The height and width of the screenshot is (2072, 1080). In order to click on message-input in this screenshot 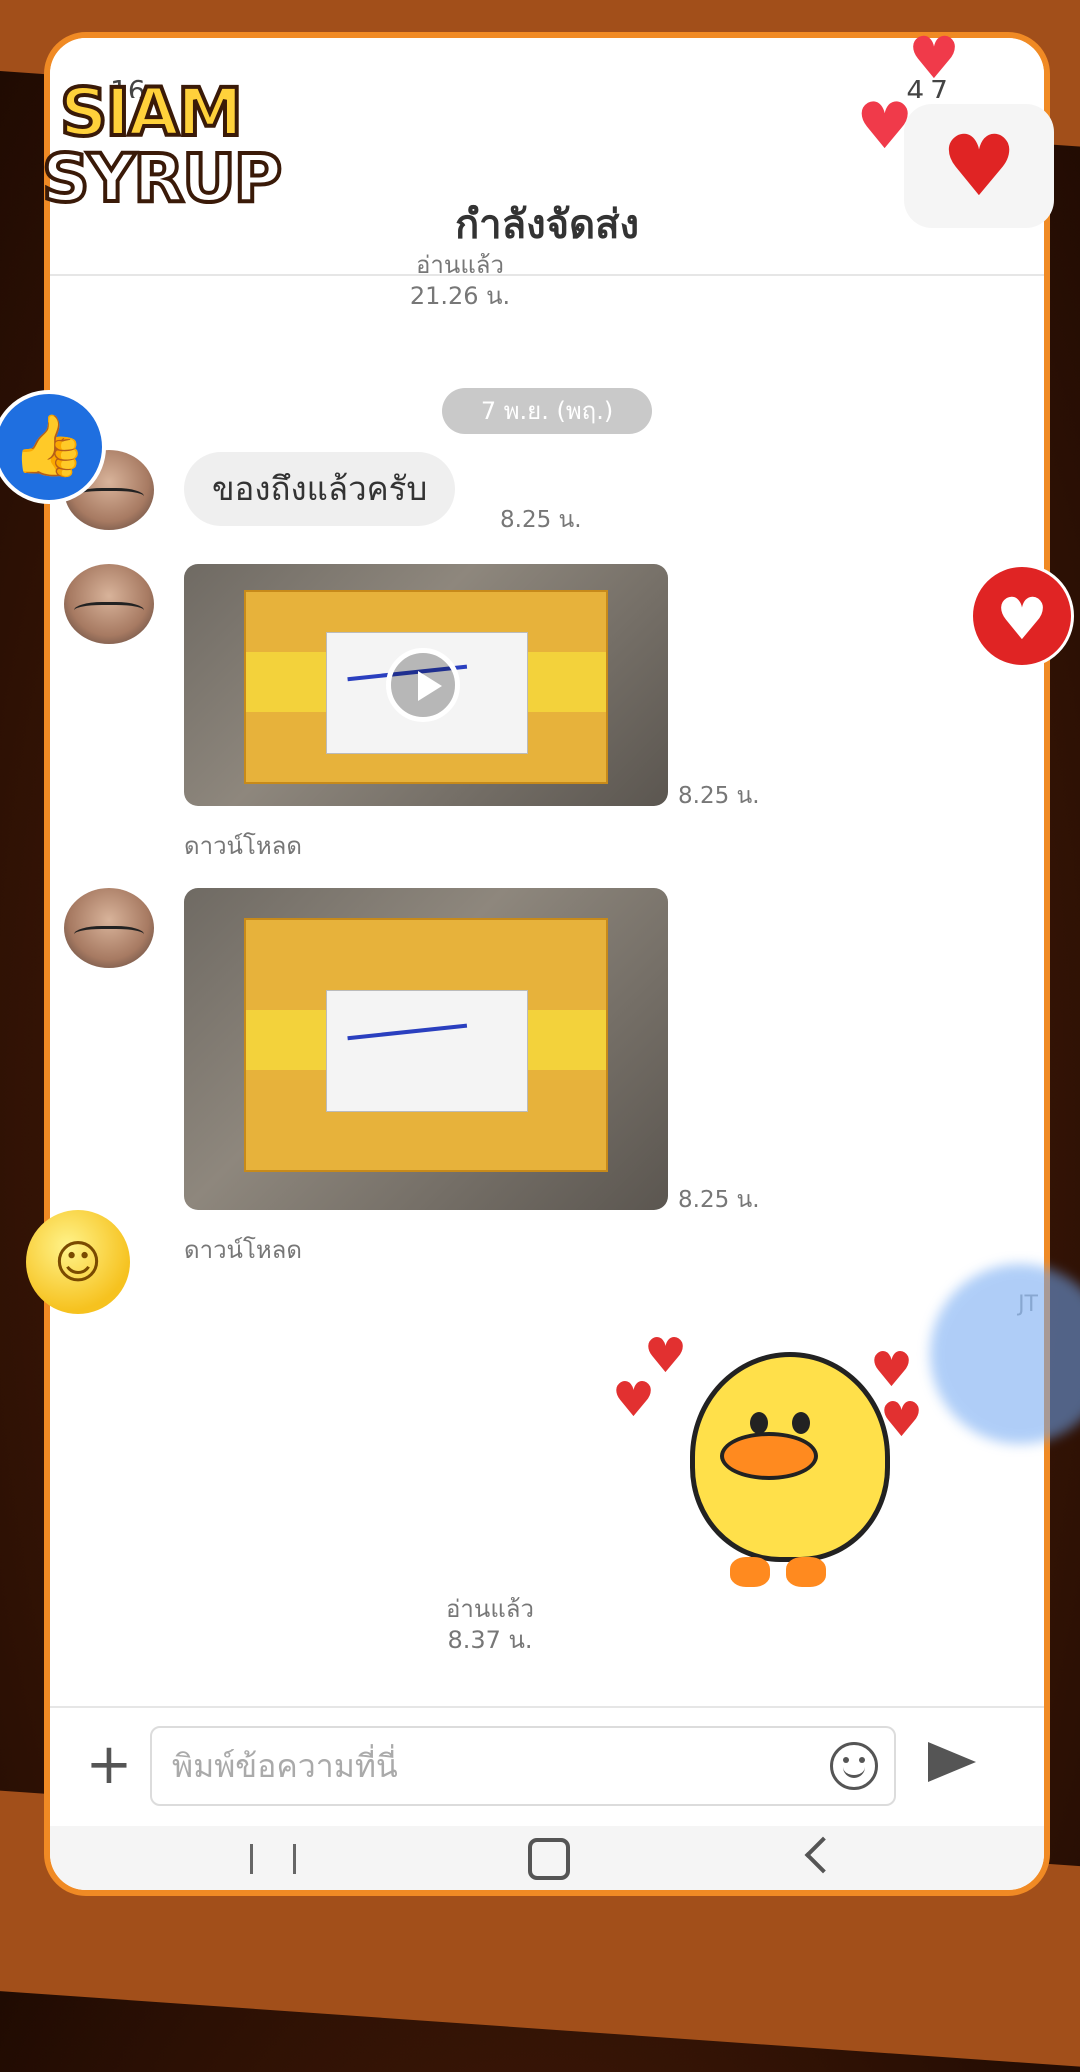, I will do `click(523, 1766)`.